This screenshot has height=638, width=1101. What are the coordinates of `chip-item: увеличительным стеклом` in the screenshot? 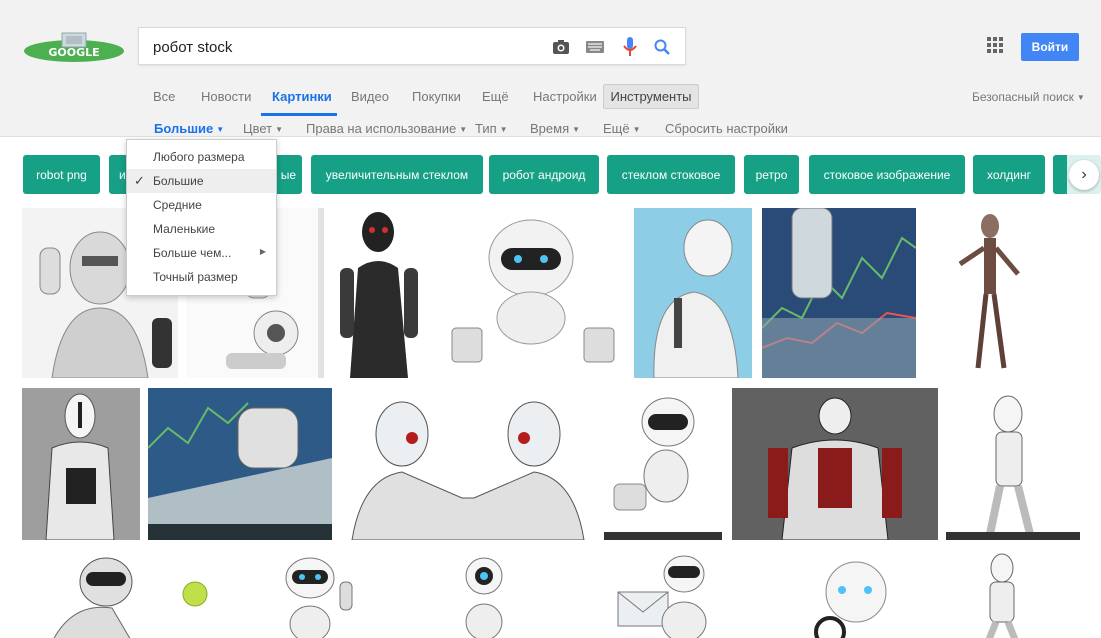 It's located at (397, 174).